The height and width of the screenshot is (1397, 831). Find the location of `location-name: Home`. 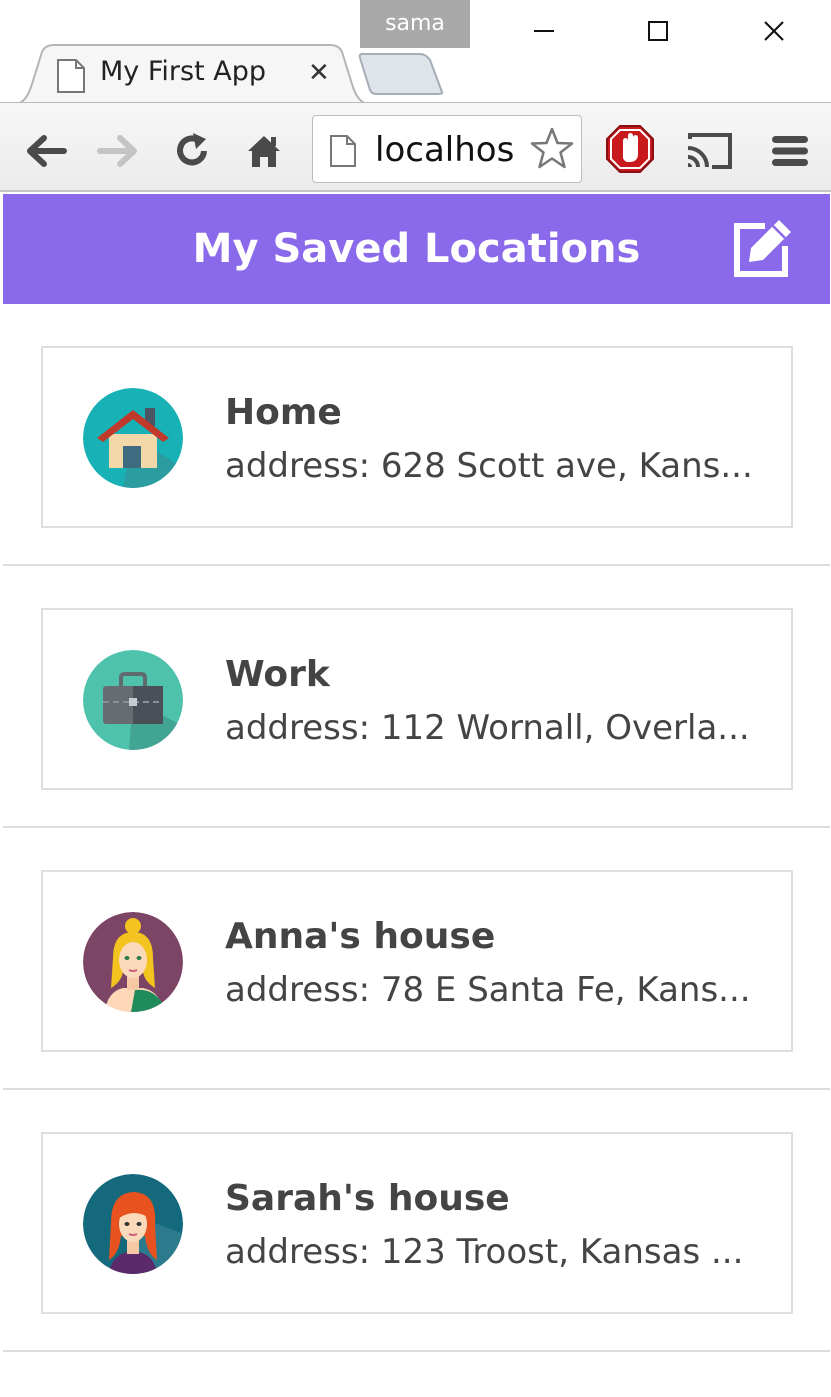

location-name: Home is located at coordinates (283, 412).